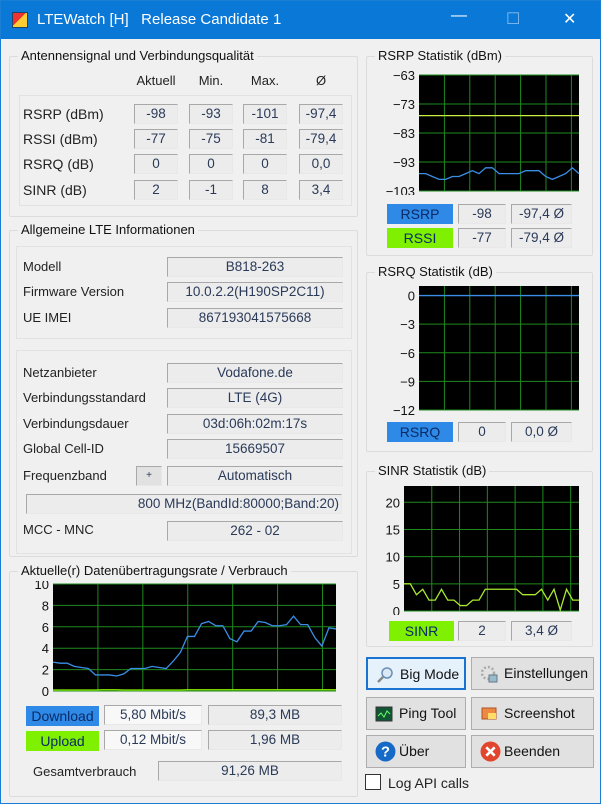 The width and height of the screenshot is (601, 804). Describe the element at coordinates (400, 189) in the screenshot. I see `y-tick-label: −103` at that location.